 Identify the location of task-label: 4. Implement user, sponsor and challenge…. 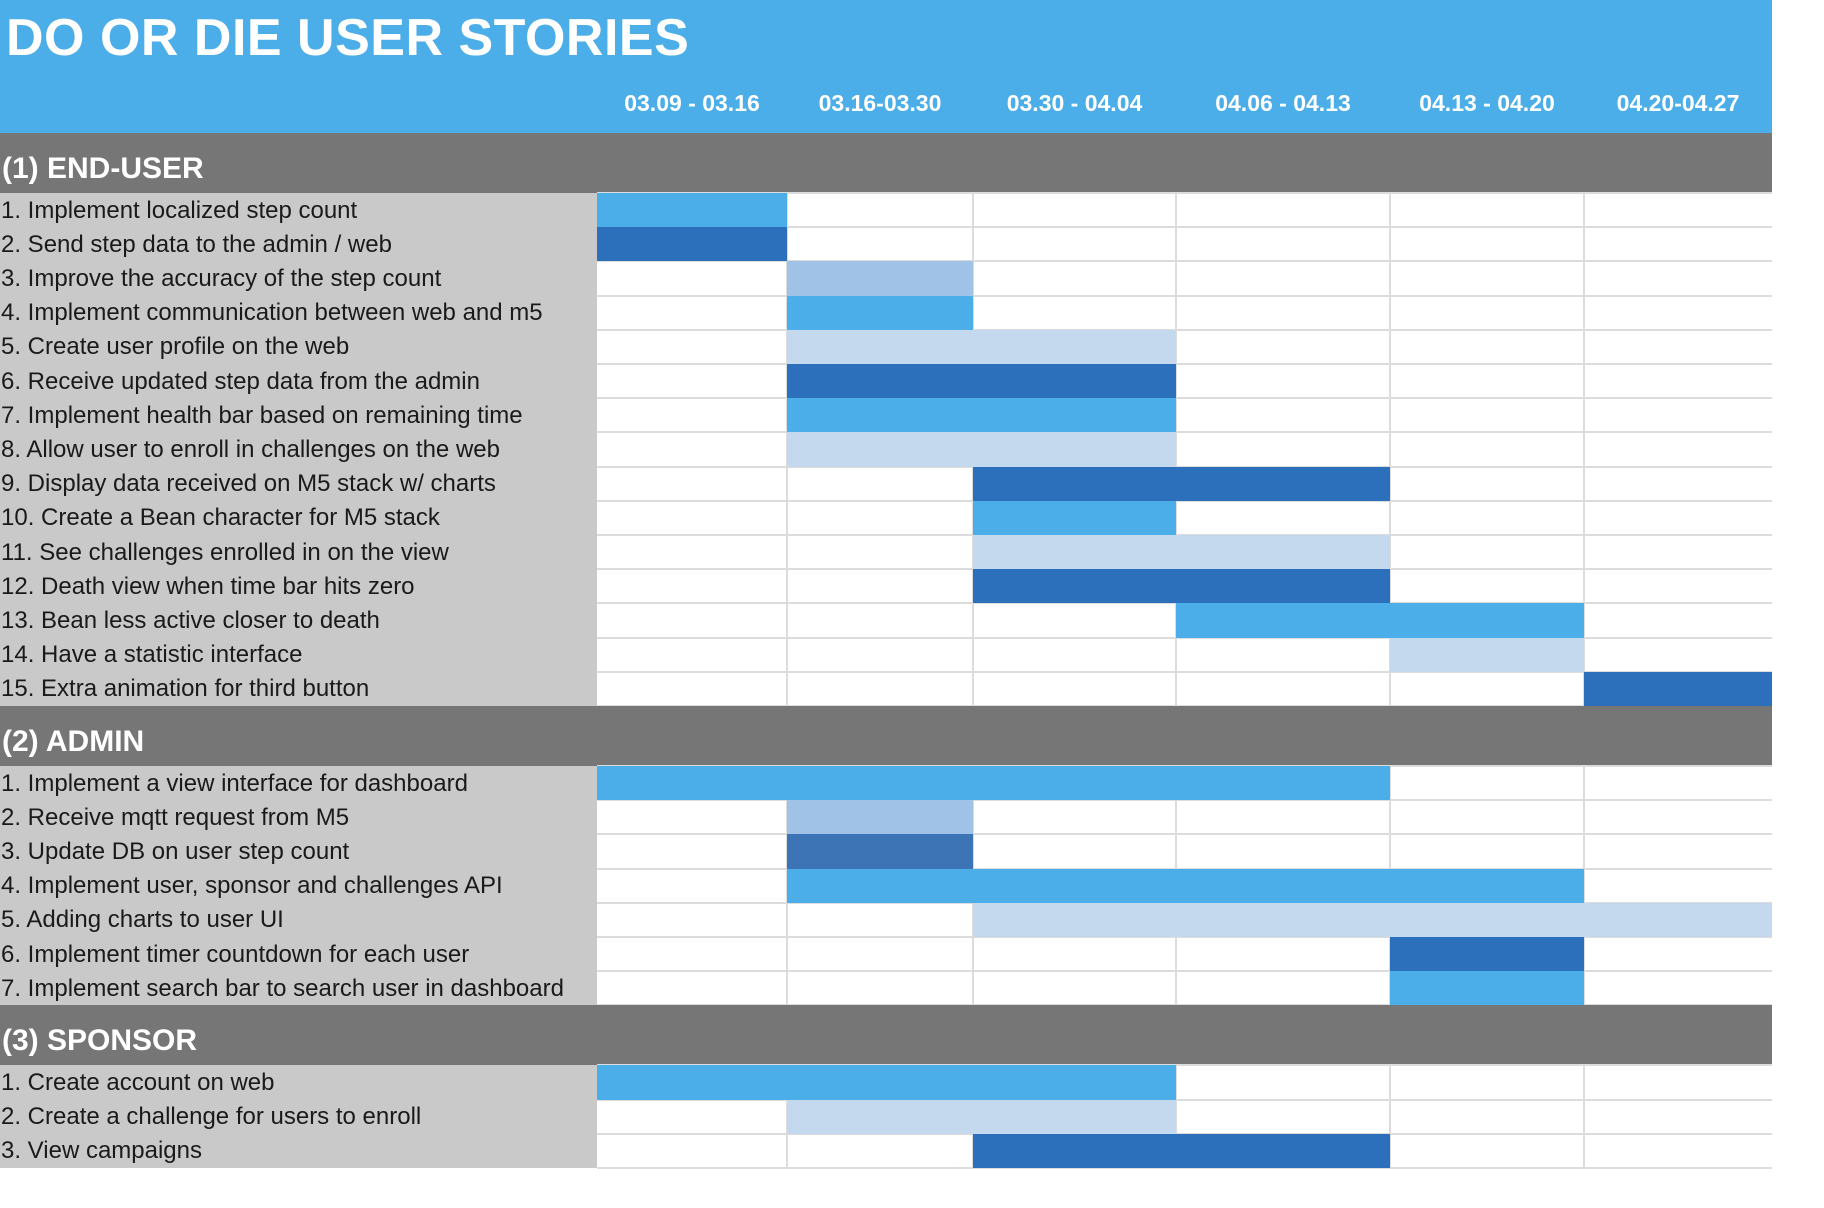
(252, 886).